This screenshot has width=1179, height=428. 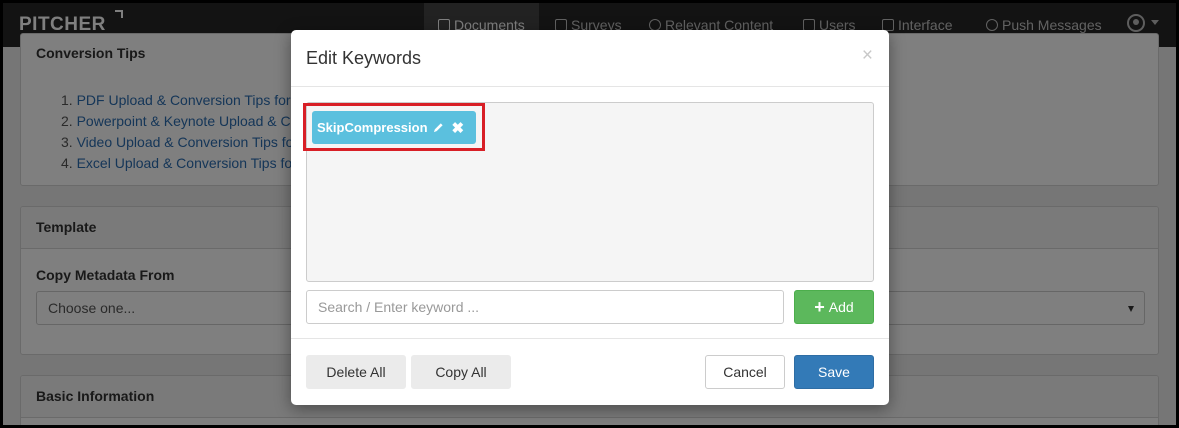 I want to click on modal-header: Edit Keywords ×, so click(x=590, y=58).